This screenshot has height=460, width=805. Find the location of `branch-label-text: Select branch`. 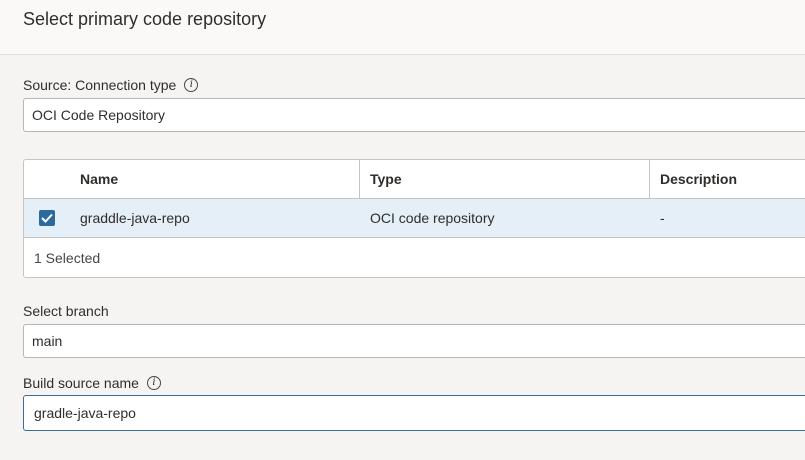

branch-label-text: Select branch is located at coordinates (66, 311).